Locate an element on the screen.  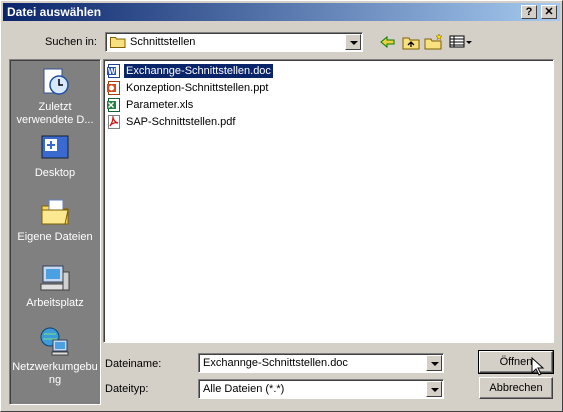
up-folder-icon is located at coordinates (411, 43).